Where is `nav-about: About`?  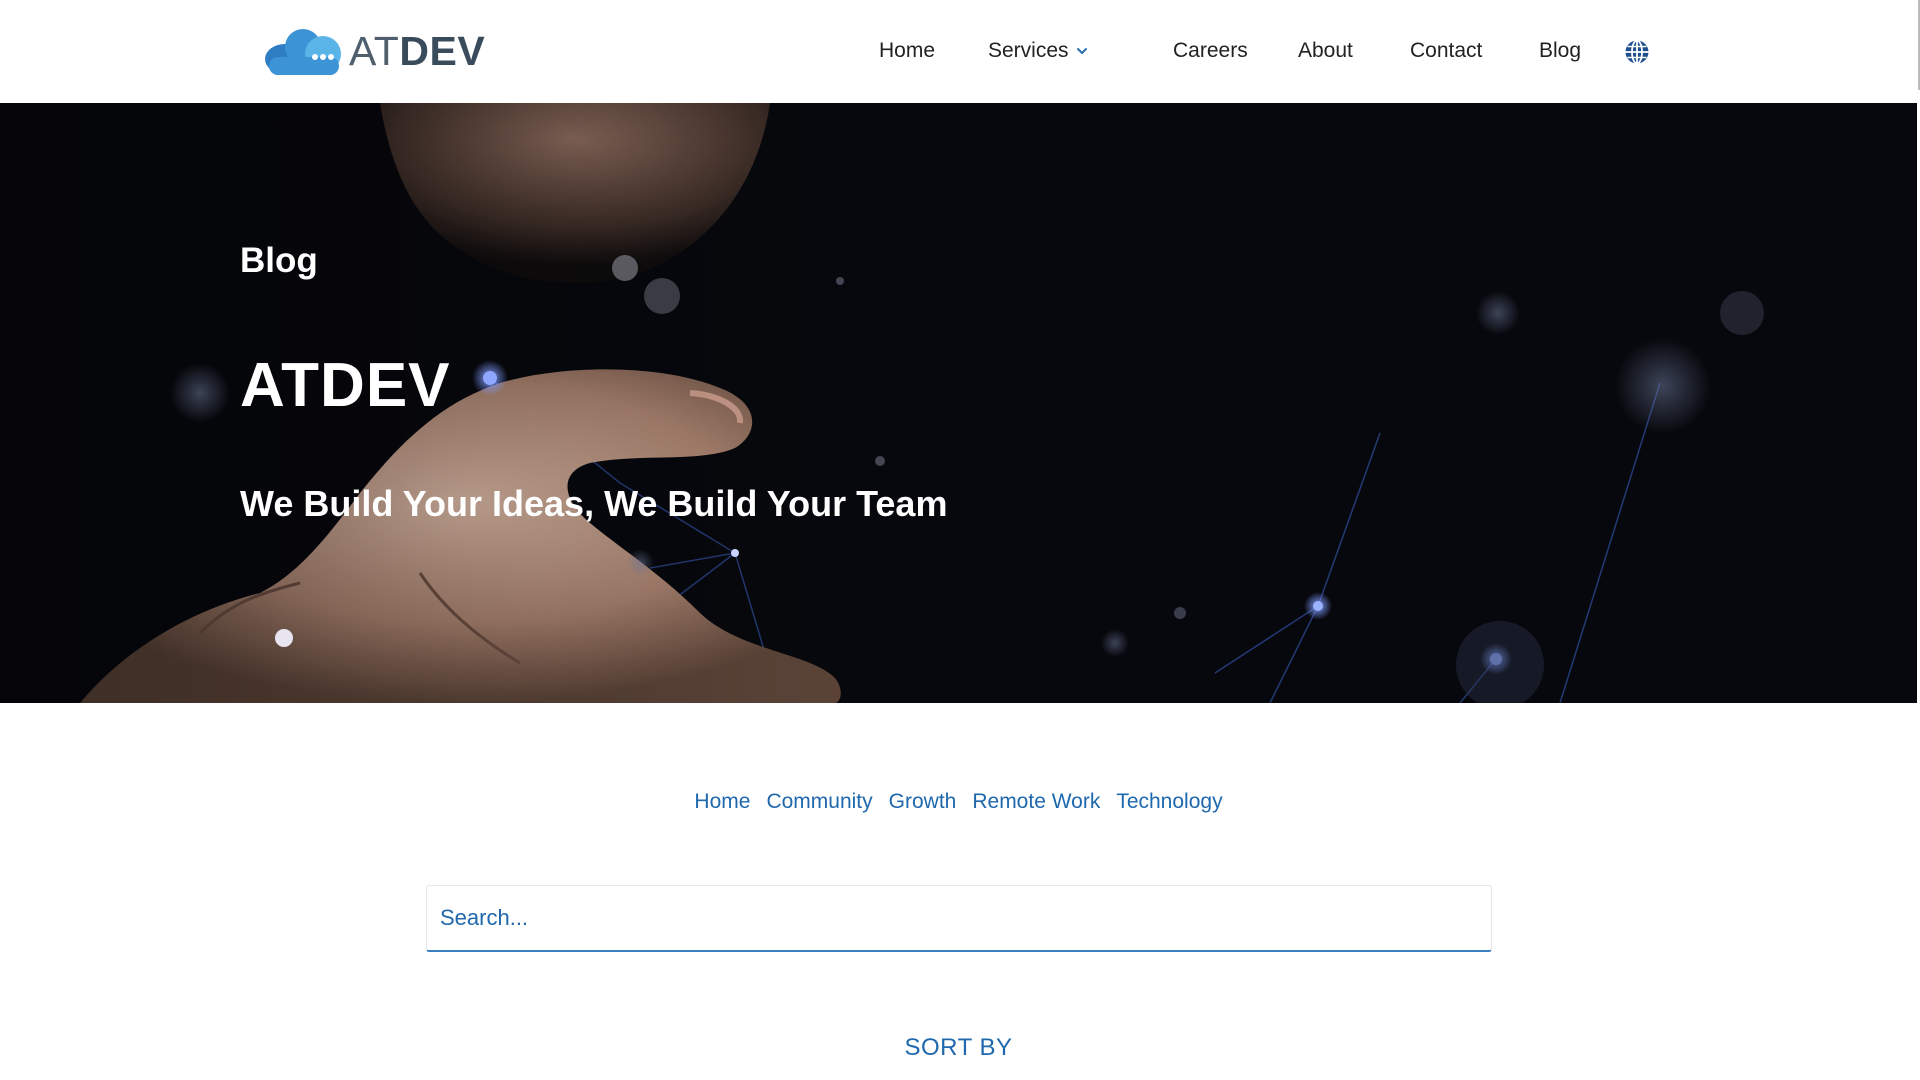
nav-about: About is located at coordinates (1325, 51).